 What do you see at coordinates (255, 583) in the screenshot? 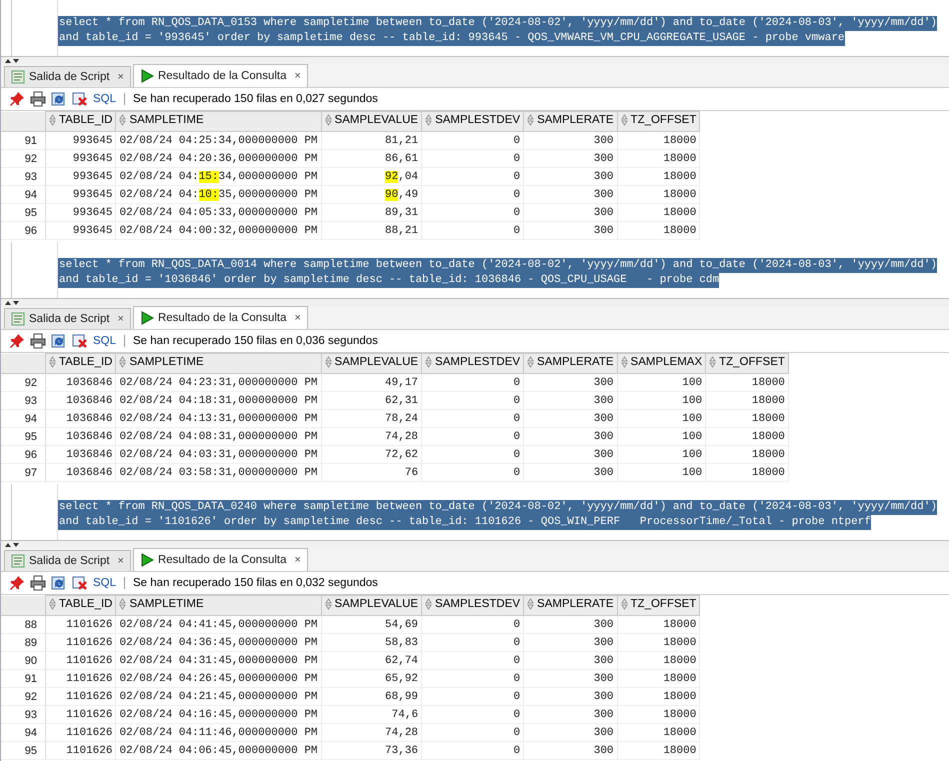
I see `status-text: Se han recuperado 150 filas en 0,032 segundos` at bounding box center [255, 583].